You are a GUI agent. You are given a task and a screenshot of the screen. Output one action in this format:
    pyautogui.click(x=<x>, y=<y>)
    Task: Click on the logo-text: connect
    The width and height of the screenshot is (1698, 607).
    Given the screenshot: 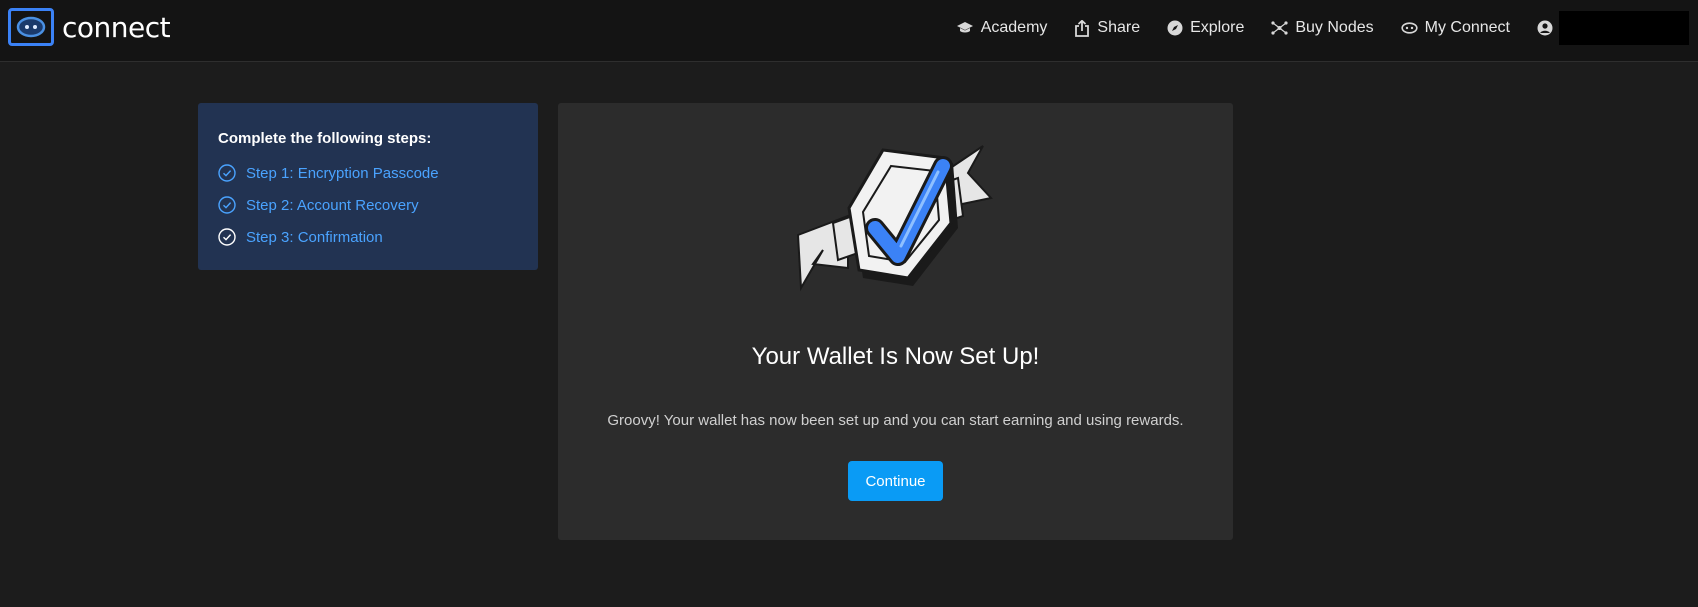 What is the action you would take?
    pyautogui.click(x=116, y=27)
    